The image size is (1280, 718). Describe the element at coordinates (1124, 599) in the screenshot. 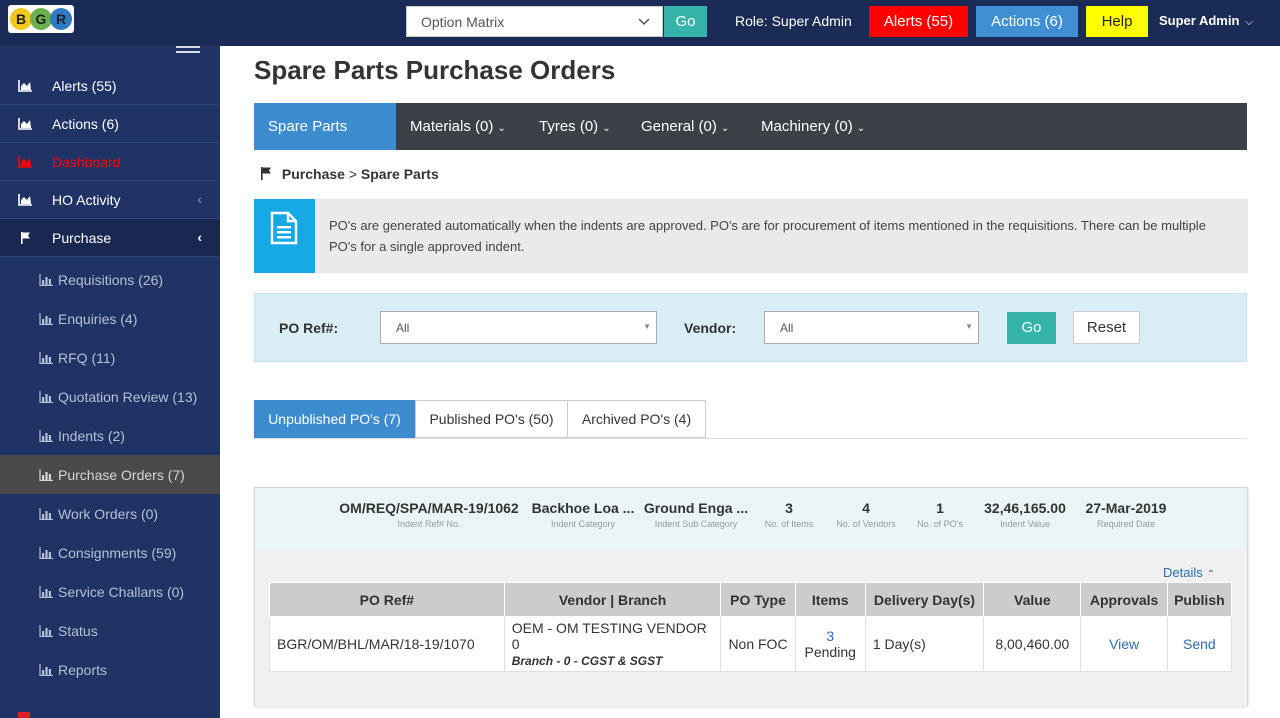

I see `column-header: Approvals` at that location.